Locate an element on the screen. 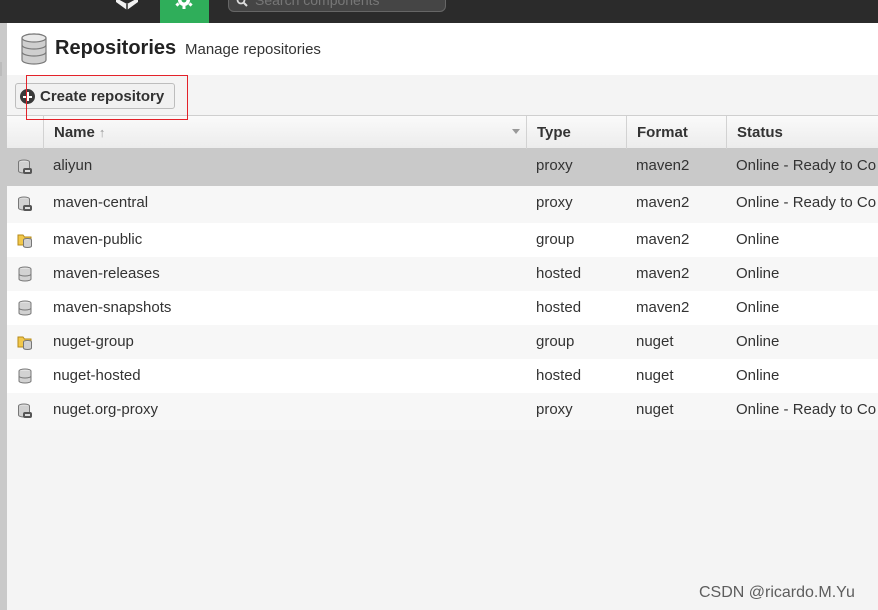 The width and height of the screenshot is (878, 610). page-subtitle: Manage repositories is located at coordinates (253, 49).